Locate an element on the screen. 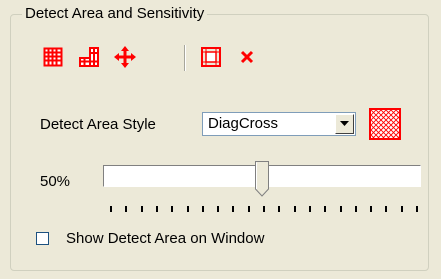  toolbar-separator is located at coordinates (185, 58).